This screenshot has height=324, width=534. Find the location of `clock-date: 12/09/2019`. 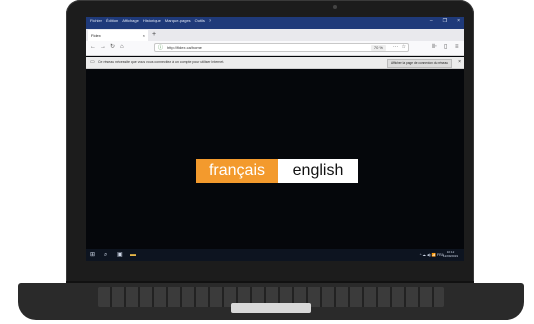

clock-date: 12/09/2019 is located at coordinates (450, 256).